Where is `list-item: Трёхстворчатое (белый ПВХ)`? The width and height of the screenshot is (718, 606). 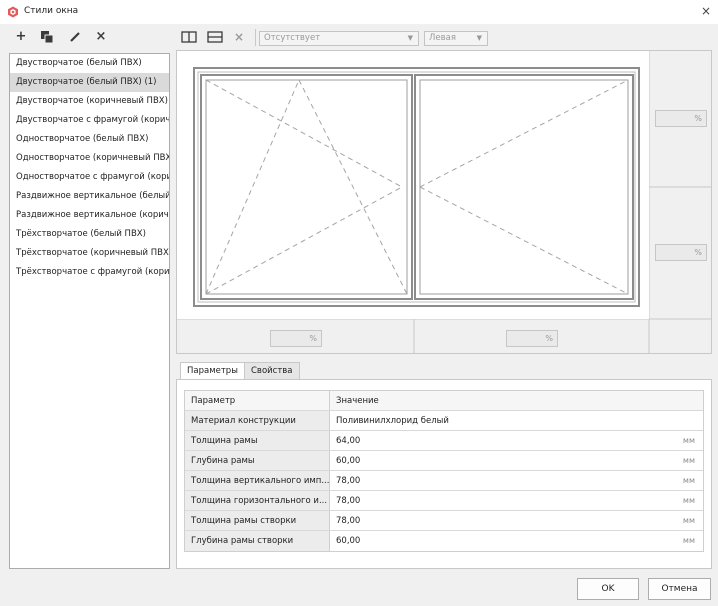
list-item: Трёхстворчатое (белый ПВХ) is located at coordinates (89, 234).